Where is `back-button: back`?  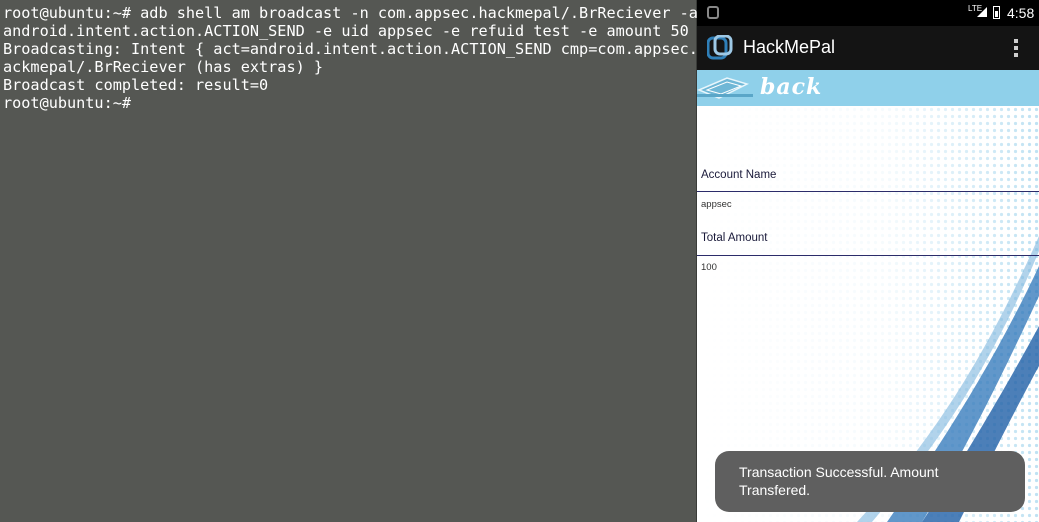 back-button: back is located at coordinates (791, 87).